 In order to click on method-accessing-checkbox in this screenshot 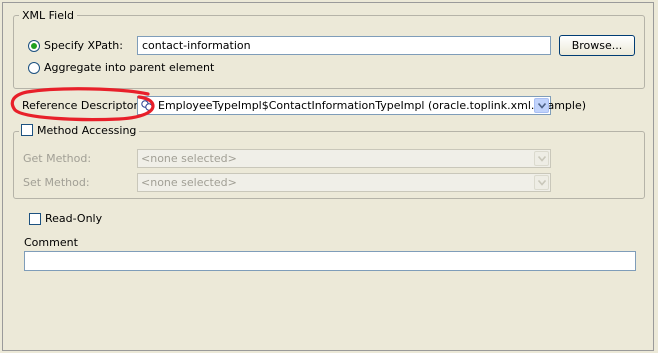, I will do `click(27, 130)`.